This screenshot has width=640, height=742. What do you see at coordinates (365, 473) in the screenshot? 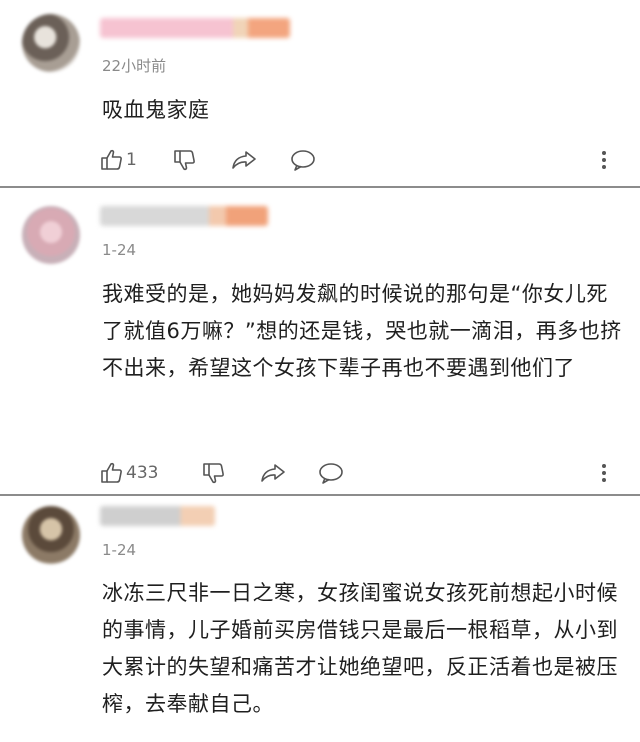
I see `action-bar: 433` at bounding box center [365, 473].